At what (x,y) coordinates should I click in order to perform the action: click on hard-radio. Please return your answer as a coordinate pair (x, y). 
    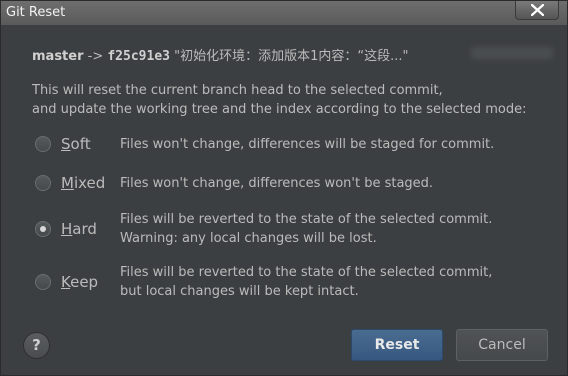
    Looking at the image, I should click on (43, 229).